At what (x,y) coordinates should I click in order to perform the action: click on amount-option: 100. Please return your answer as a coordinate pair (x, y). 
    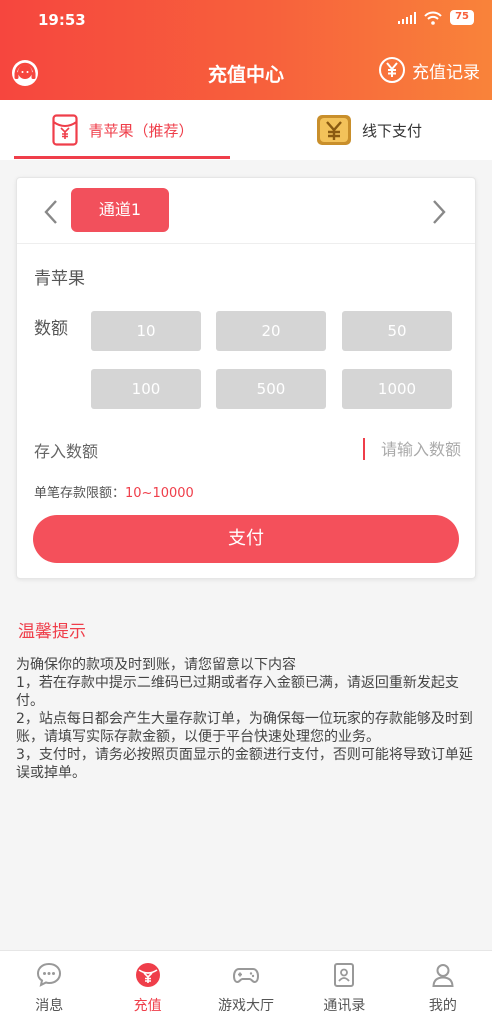
    Looking at the image, I should click on (146, 389).